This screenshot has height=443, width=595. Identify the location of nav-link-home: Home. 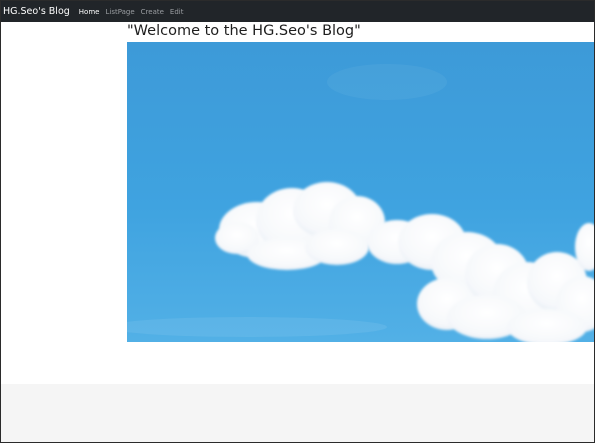
(89, 12).